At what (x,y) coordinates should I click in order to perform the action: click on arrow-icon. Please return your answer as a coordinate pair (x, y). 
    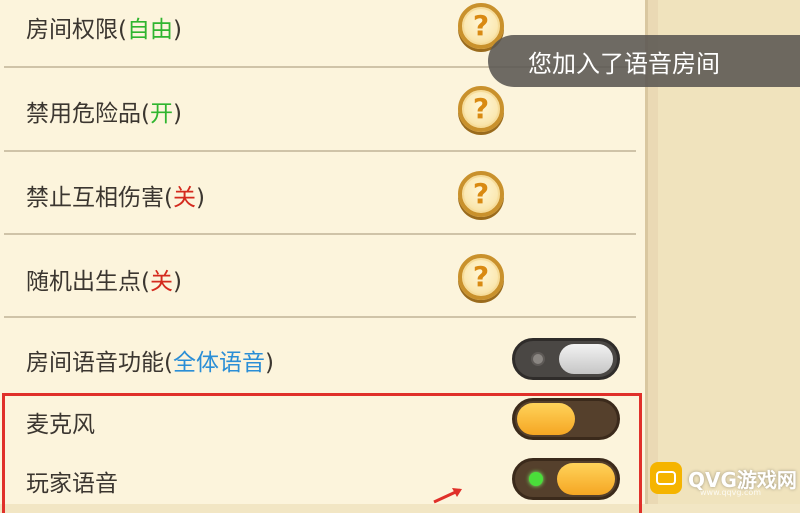
    Looking at the image, I should click on (447, 496).